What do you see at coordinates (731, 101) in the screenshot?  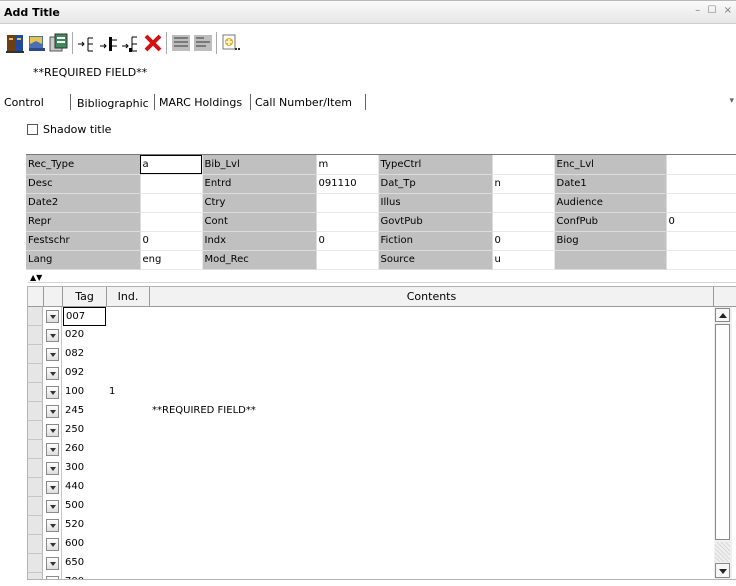 I see `tab-scroll-icon: ▾` at bounding box center [731, 101].